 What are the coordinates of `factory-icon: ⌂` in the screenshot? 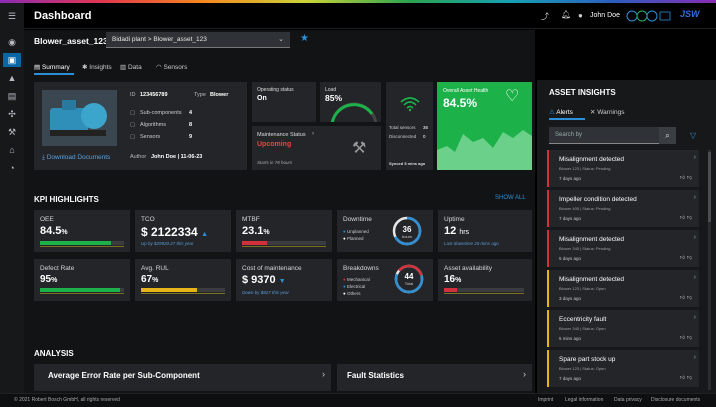 It's located at (12, 150).